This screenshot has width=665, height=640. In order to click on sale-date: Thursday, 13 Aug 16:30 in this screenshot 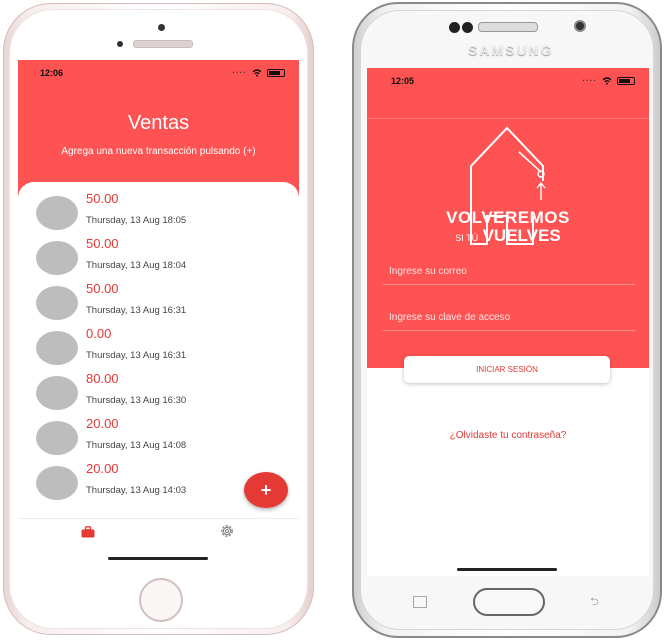, I will do `click(136, 400)`.